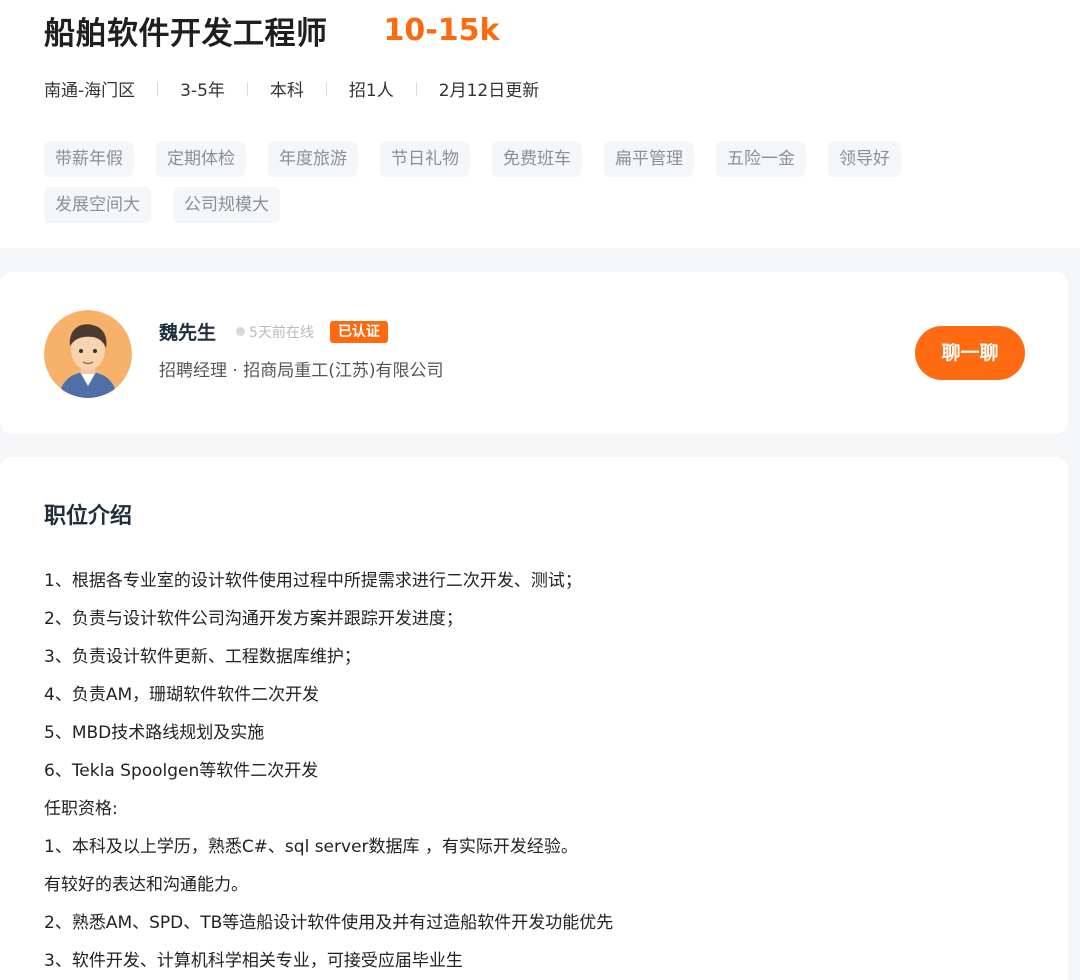 The width and height of the screenshot is (1080, 980). Describe the element at coordinates (970, 353) in the screenshot. I see `chat-button: 聊一聊` at that location.